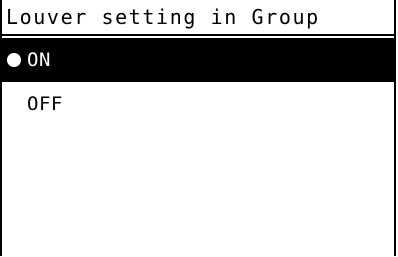  I want to click on title-bar: Louver setting in Group, so click(198, 18).